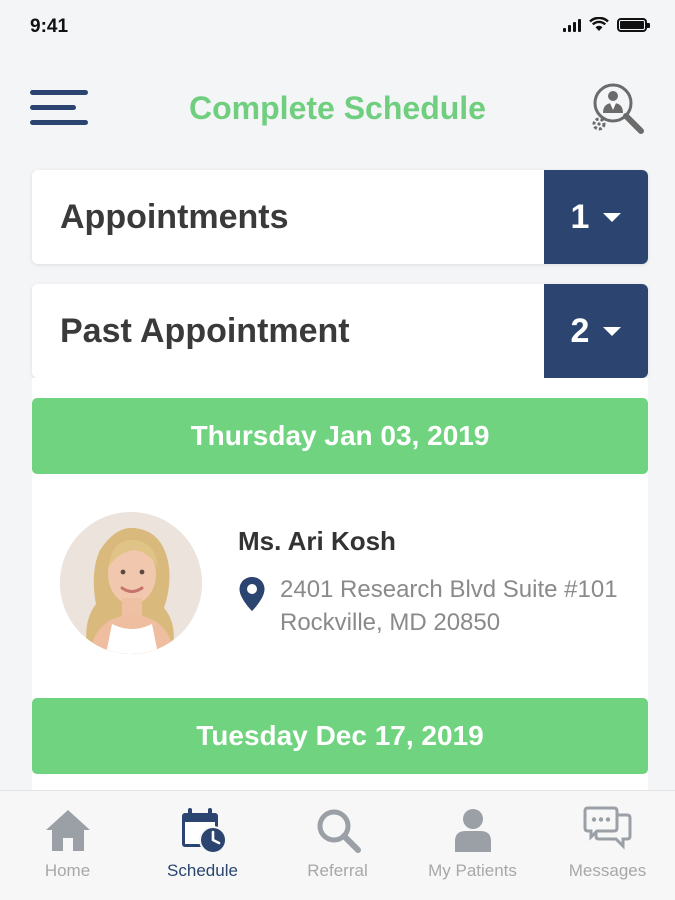 Image resolution: width=675 pixels, height=900 pixels. Describe the element at coordinates (633, 24) in the screenshot. I see `battery-icon` at that location.